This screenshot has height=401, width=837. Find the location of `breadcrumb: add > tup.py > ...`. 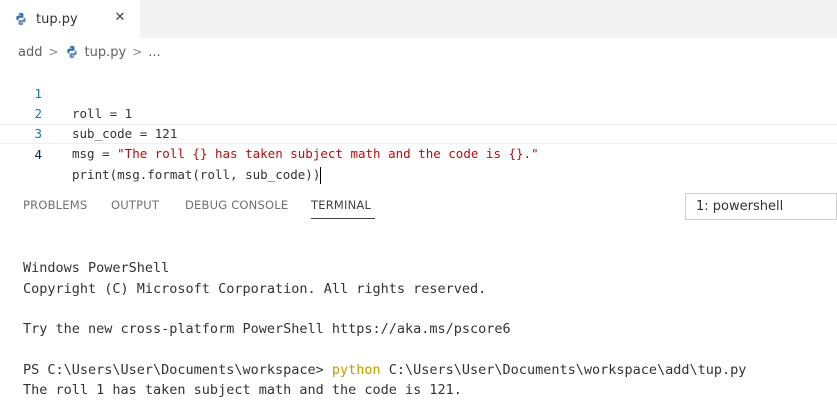

breadcrumb: add > tup.py > ... is located at coordinates (80, 52).